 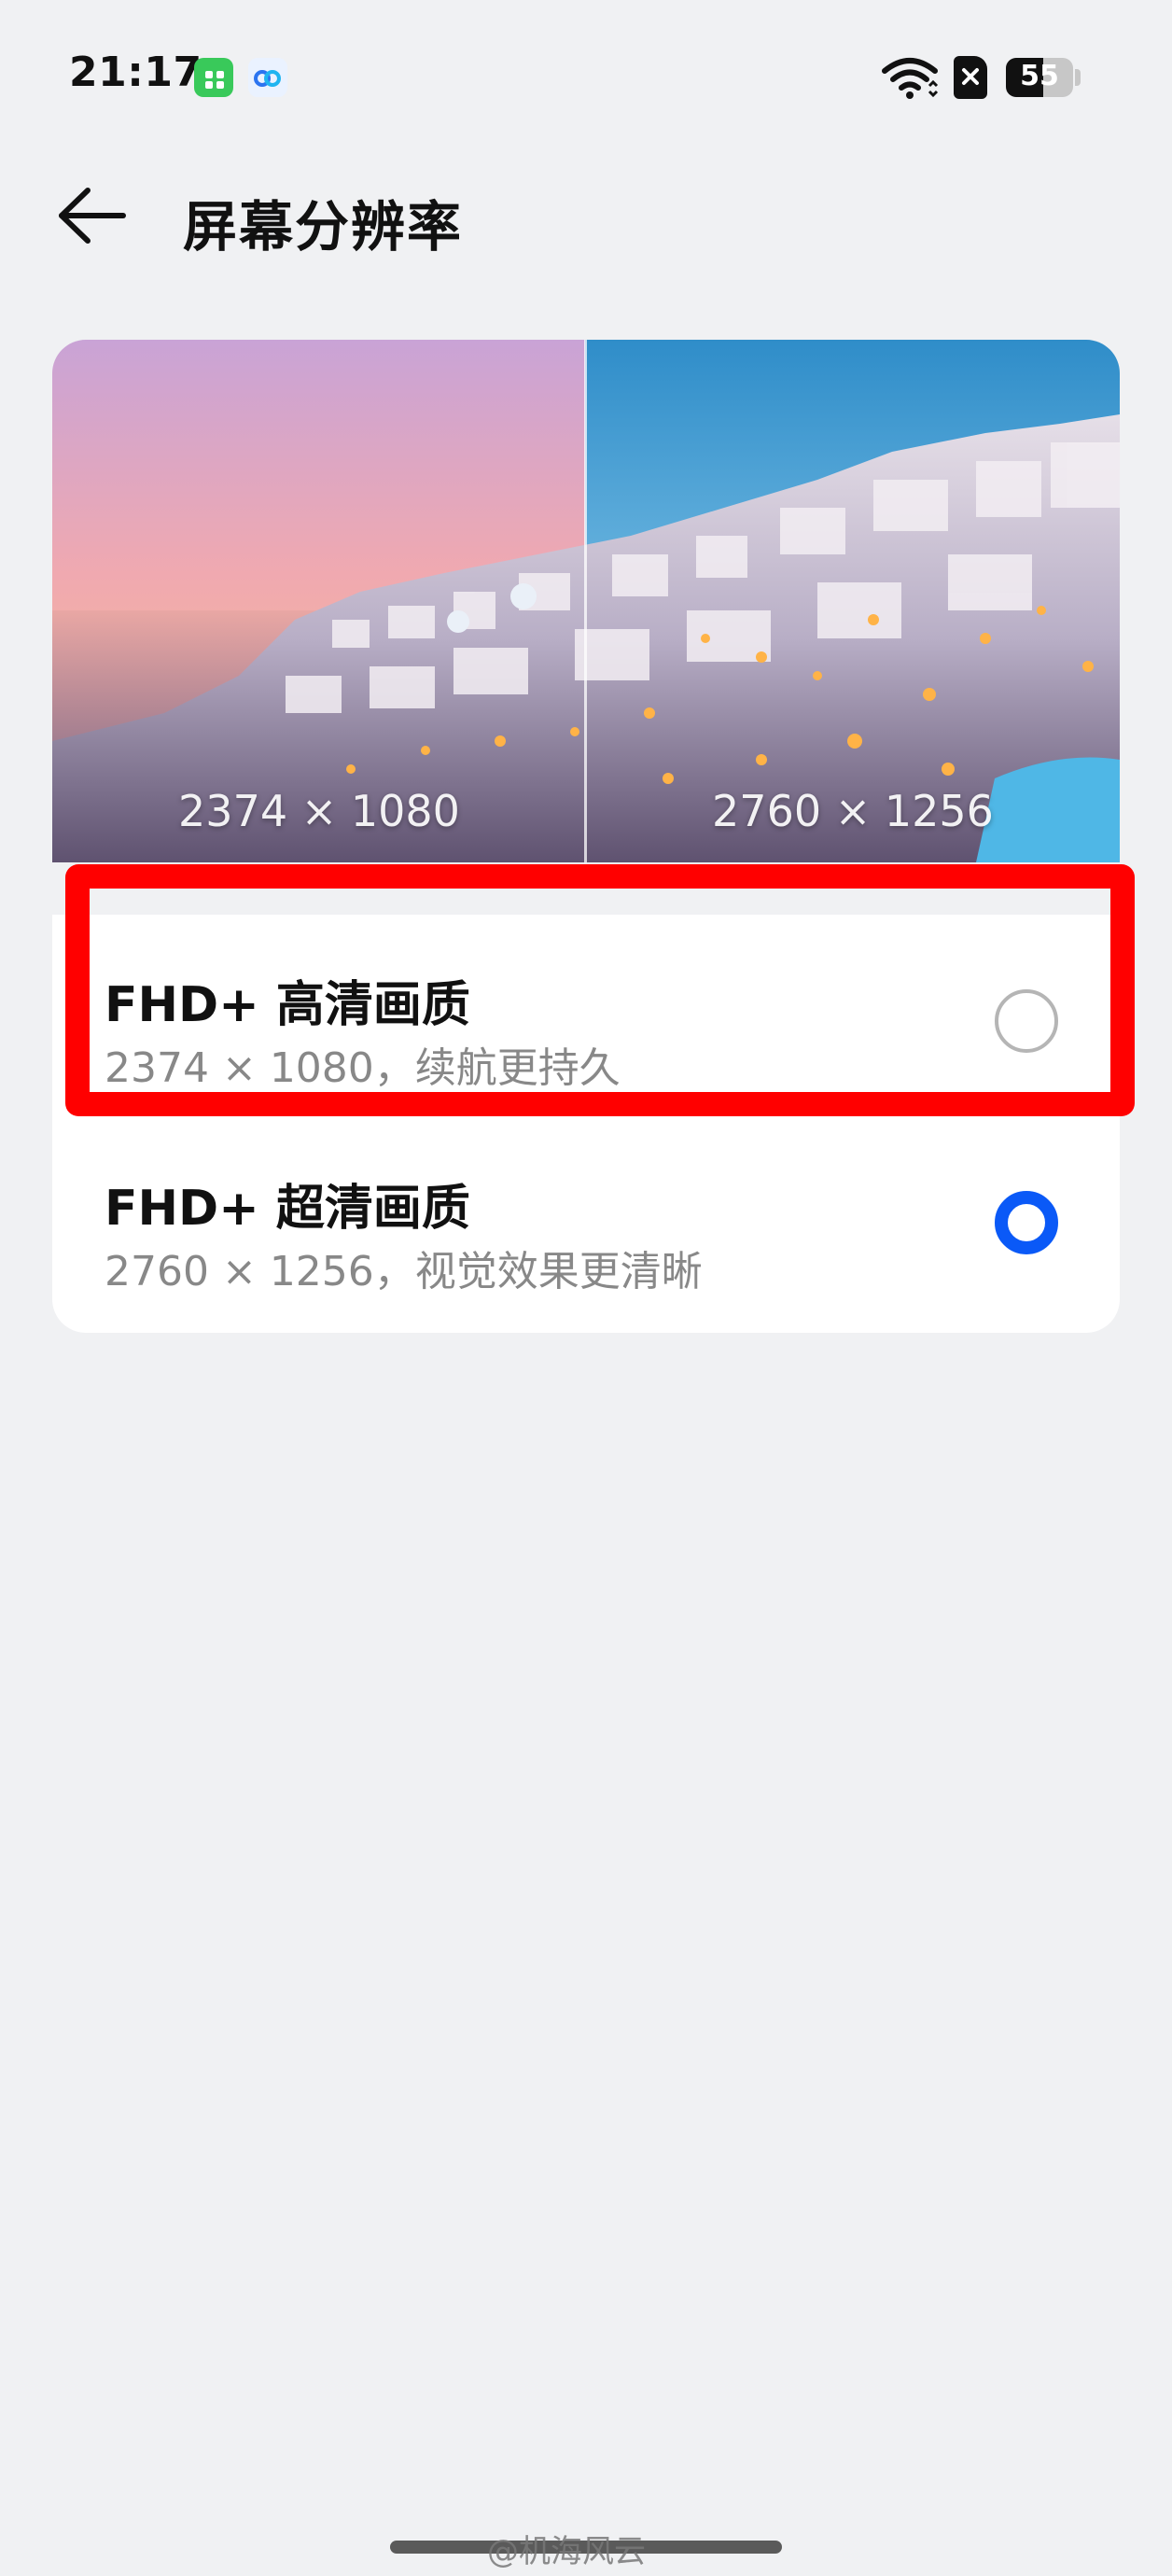 What do you see at coordinates (267, 77) in the screenshot?
I see `cloud-app-icon` at bounding box center [267, 77].